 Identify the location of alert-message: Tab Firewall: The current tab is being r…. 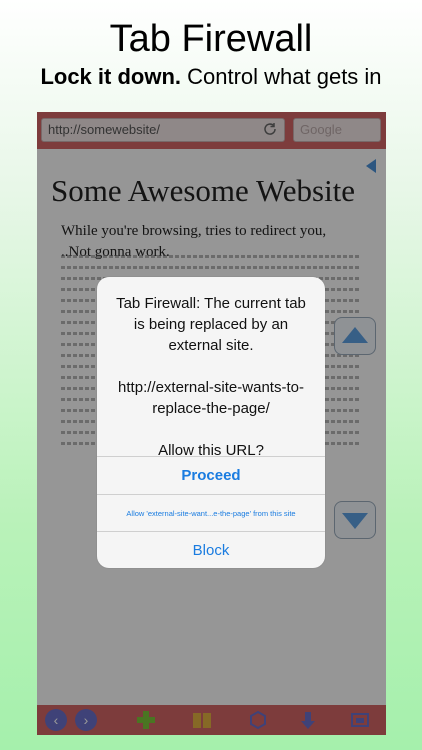
(211, 369).